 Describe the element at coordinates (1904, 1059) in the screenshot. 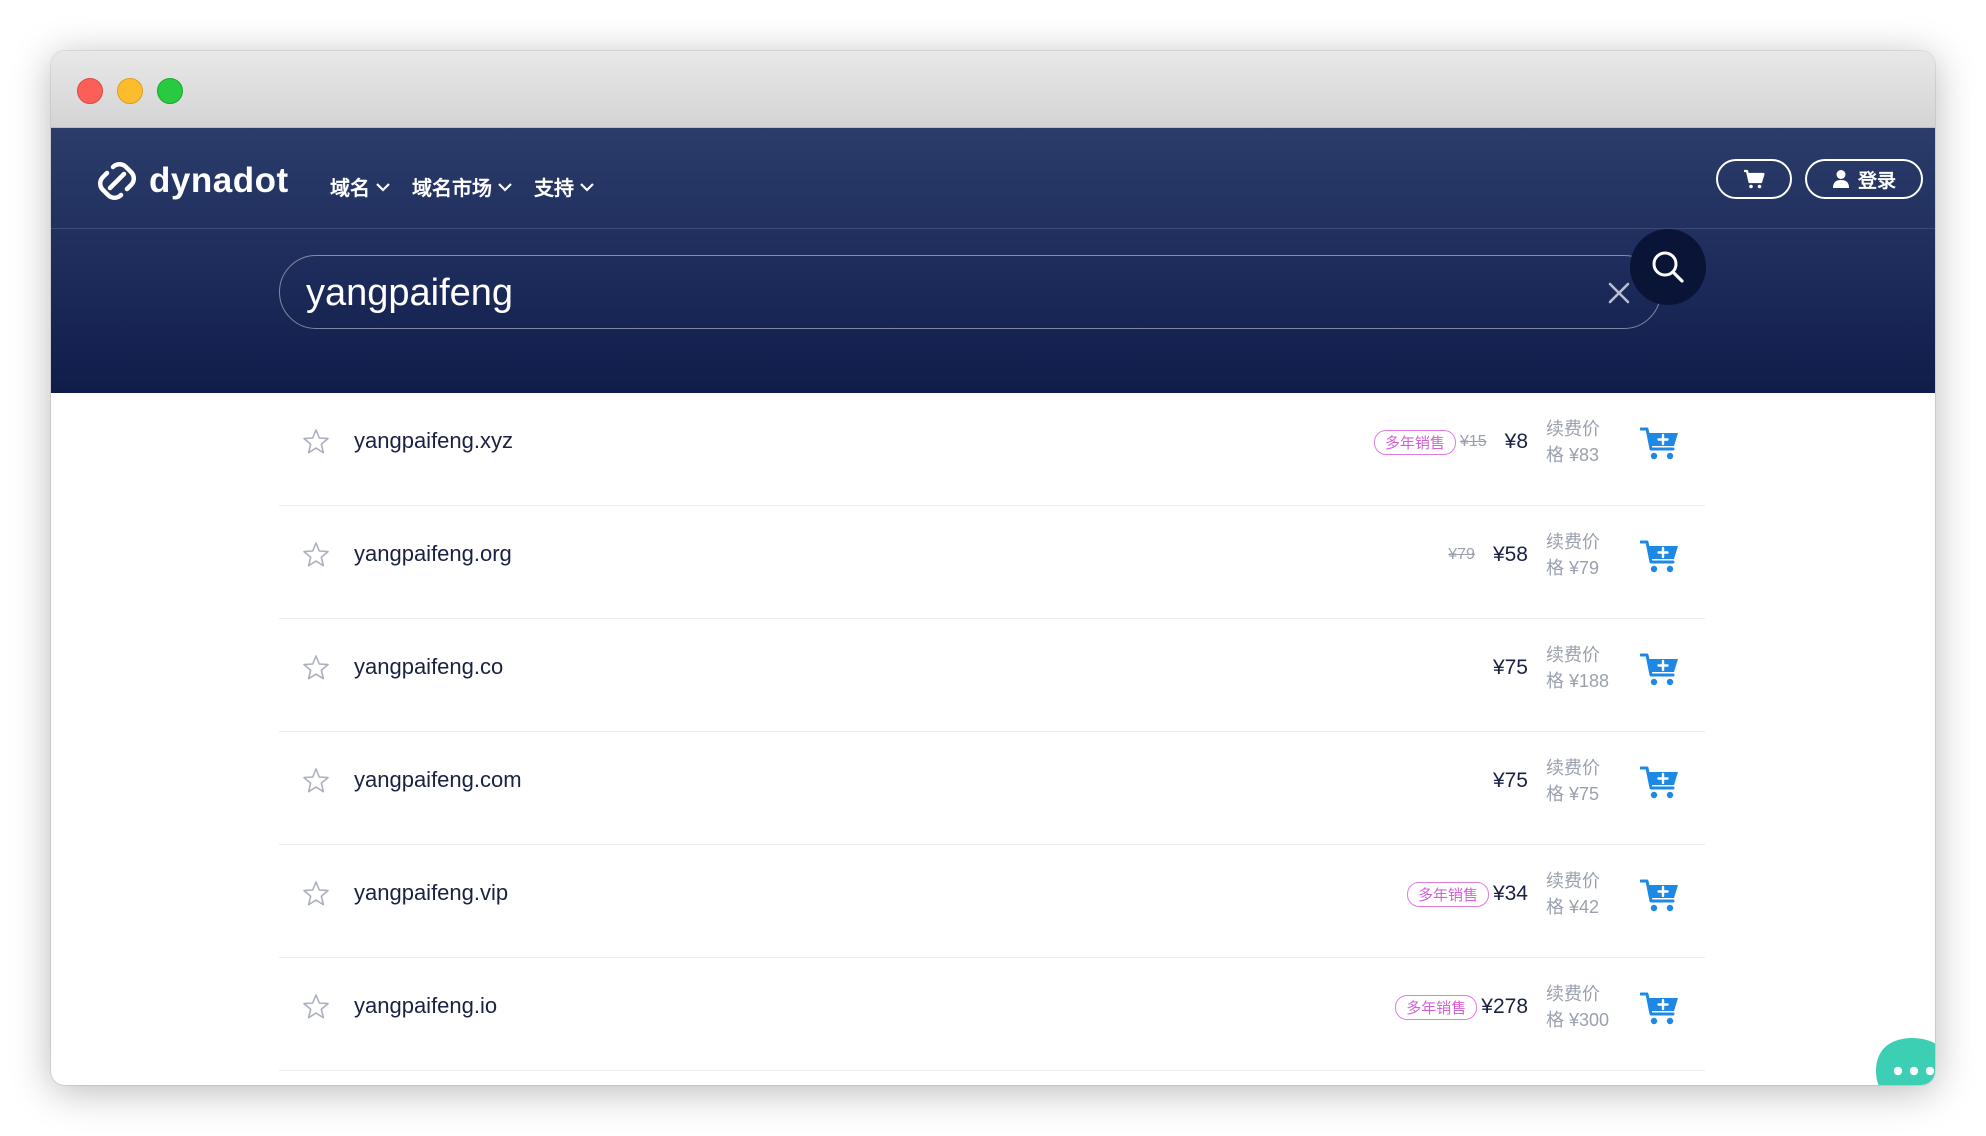

I see `chat-icon` at that location.